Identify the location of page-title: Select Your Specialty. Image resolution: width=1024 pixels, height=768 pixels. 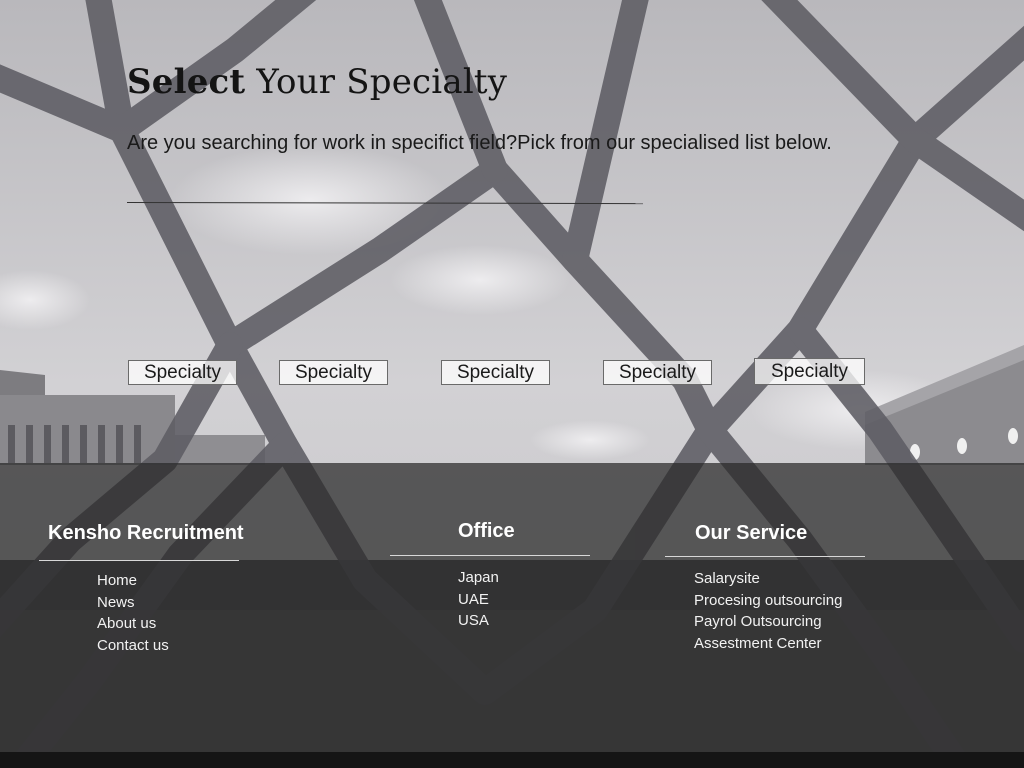
(317, 82).